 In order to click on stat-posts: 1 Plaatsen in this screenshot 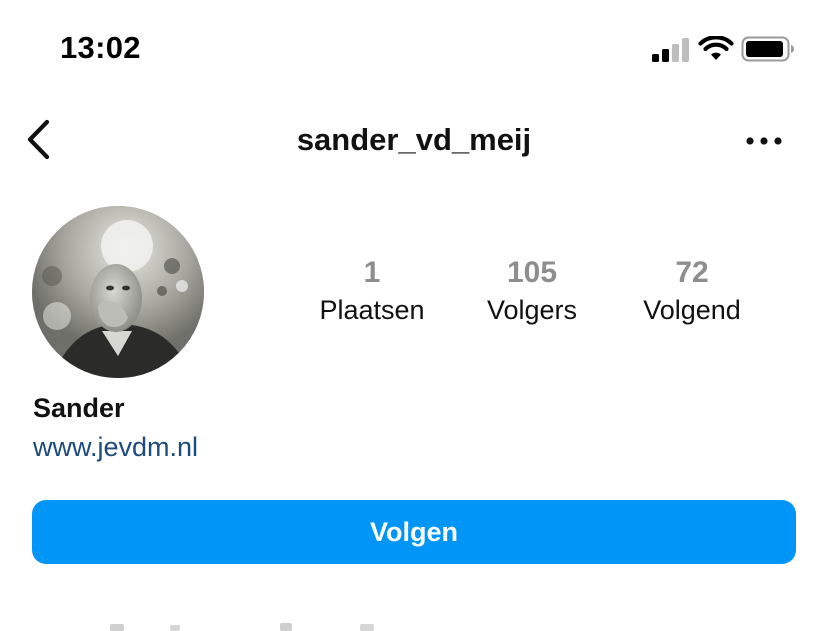, I will do `click(372, 291)`.